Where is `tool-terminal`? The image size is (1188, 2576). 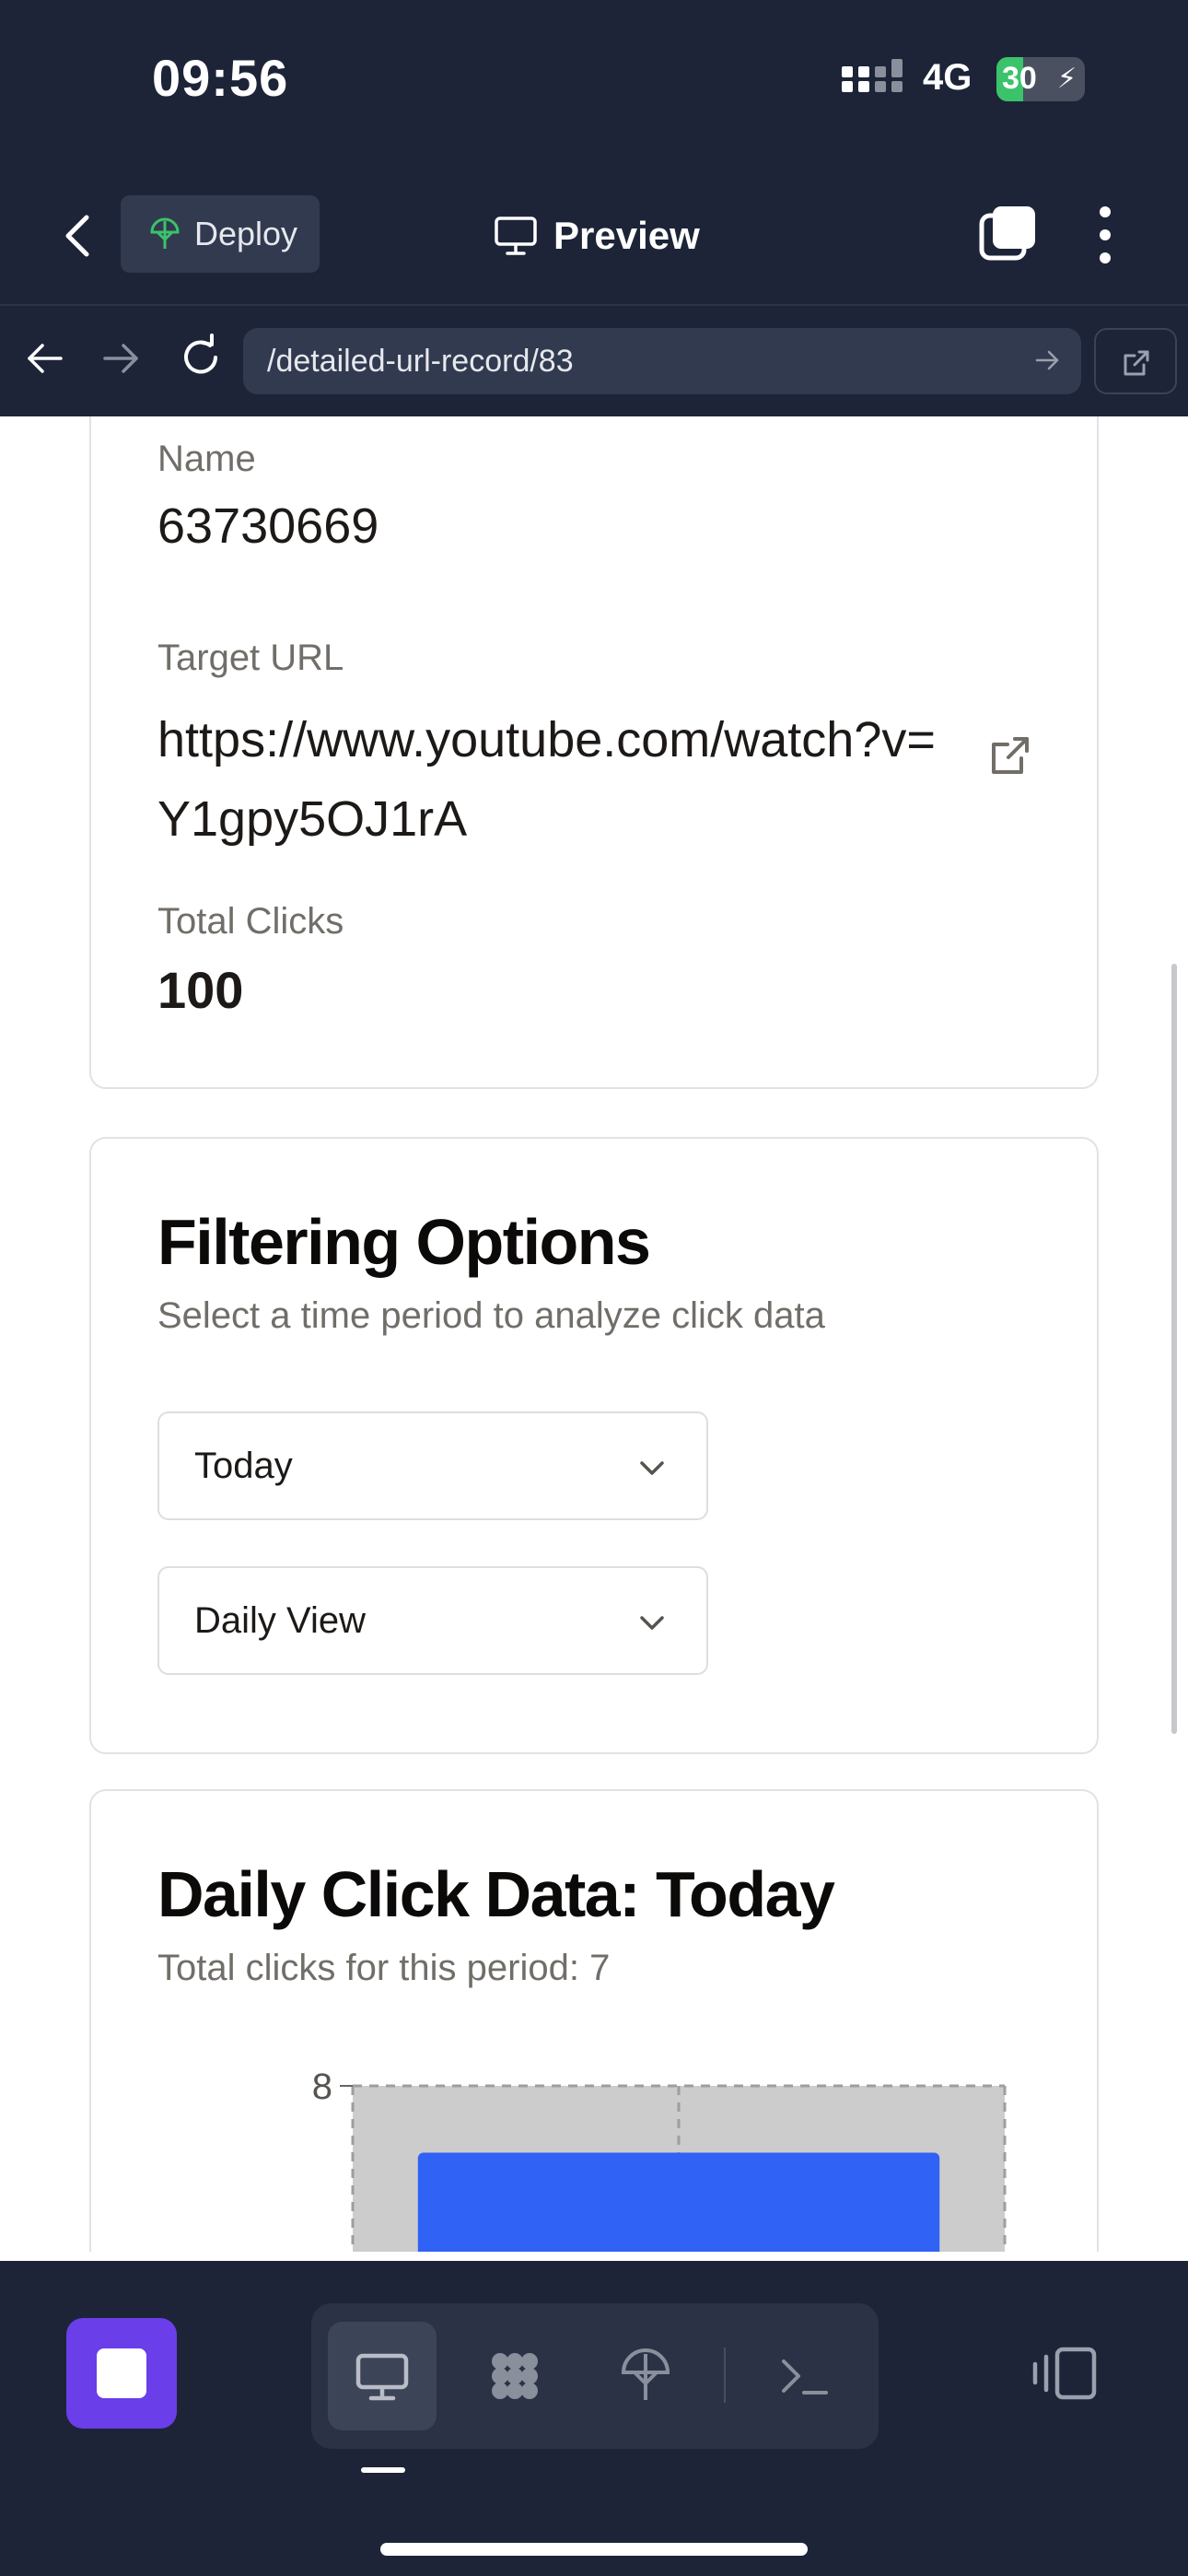
tool-terminal is located at coordinates (804, 2376).